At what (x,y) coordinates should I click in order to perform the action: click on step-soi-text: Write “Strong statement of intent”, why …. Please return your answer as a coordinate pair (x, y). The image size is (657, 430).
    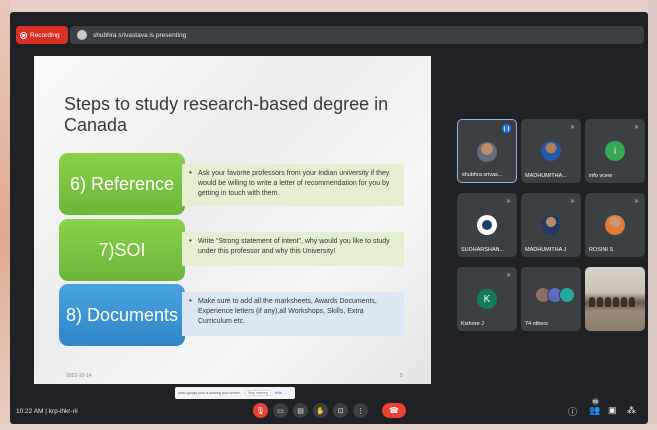
    Looking at the image, I should click on (293, 249).